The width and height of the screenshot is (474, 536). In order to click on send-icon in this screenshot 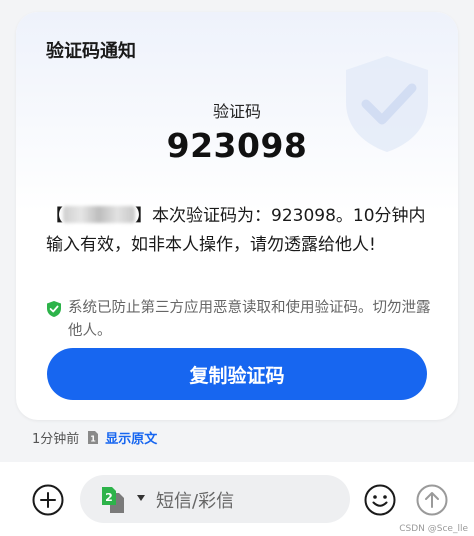, I will do `click(432, 500)`.